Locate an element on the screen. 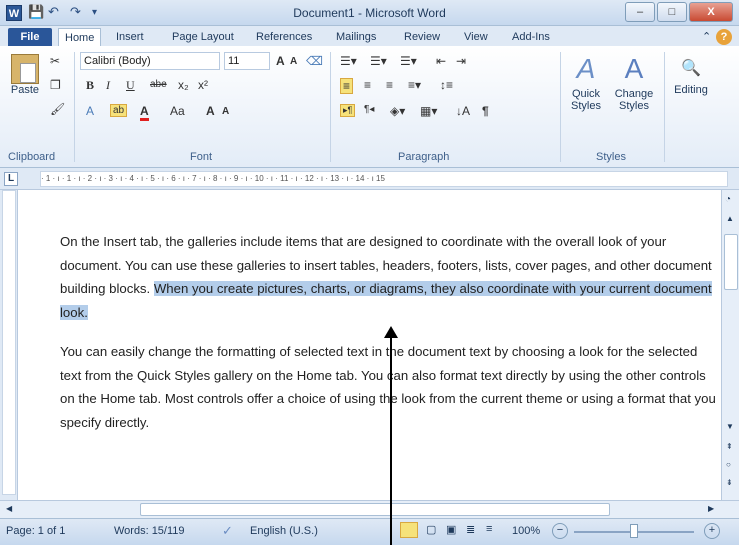  align-center-button: ≡ is located at coordinates (367, 85).